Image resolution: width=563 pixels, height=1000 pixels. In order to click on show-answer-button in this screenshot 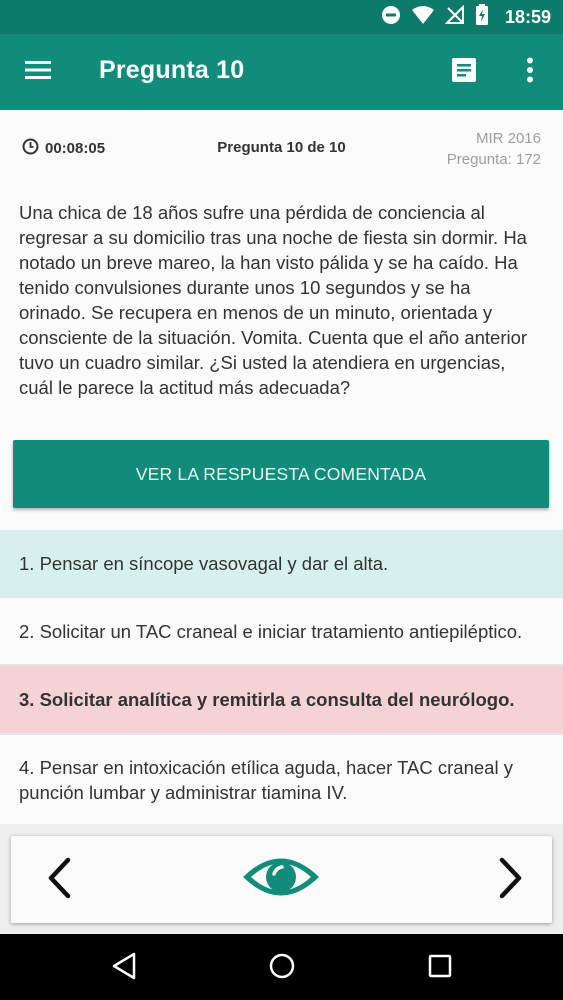, I will do `click(281, 879)`.